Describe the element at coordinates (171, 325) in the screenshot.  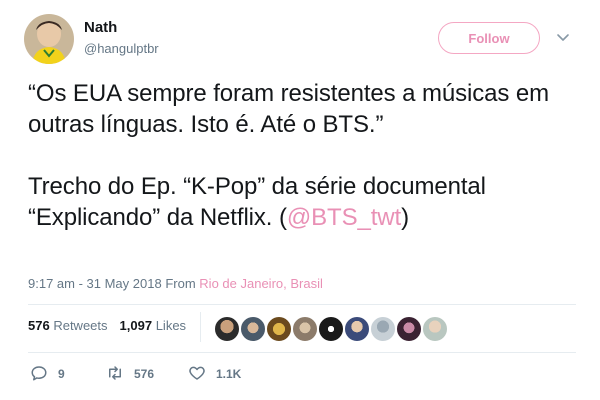
I see `likes-label: Likes` at that location.